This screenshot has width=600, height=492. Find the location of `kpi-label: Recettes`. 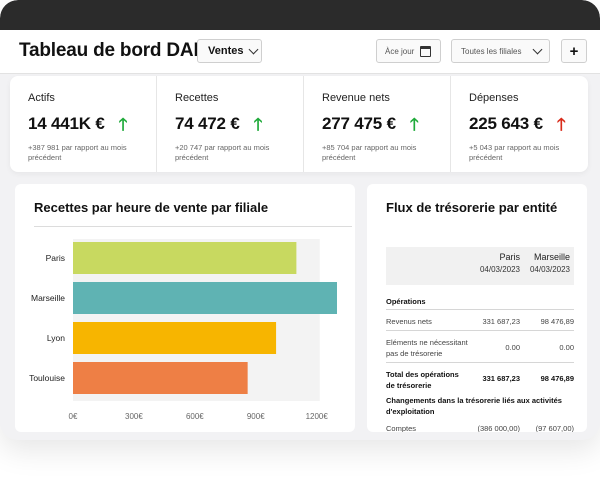

kpi-label: Recettes is located at coordinates (197, 98).